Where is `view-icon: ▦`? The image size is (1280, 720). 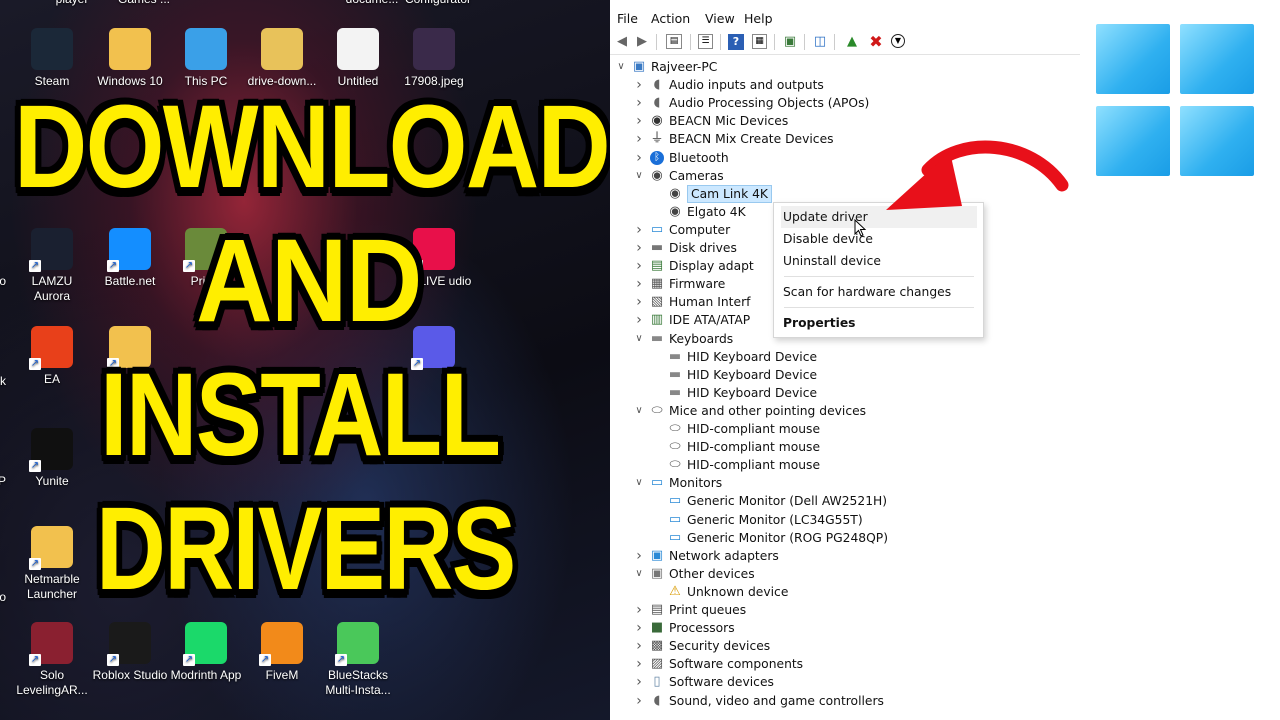
view-icon: ▦ is located at coordinates (759, 41).